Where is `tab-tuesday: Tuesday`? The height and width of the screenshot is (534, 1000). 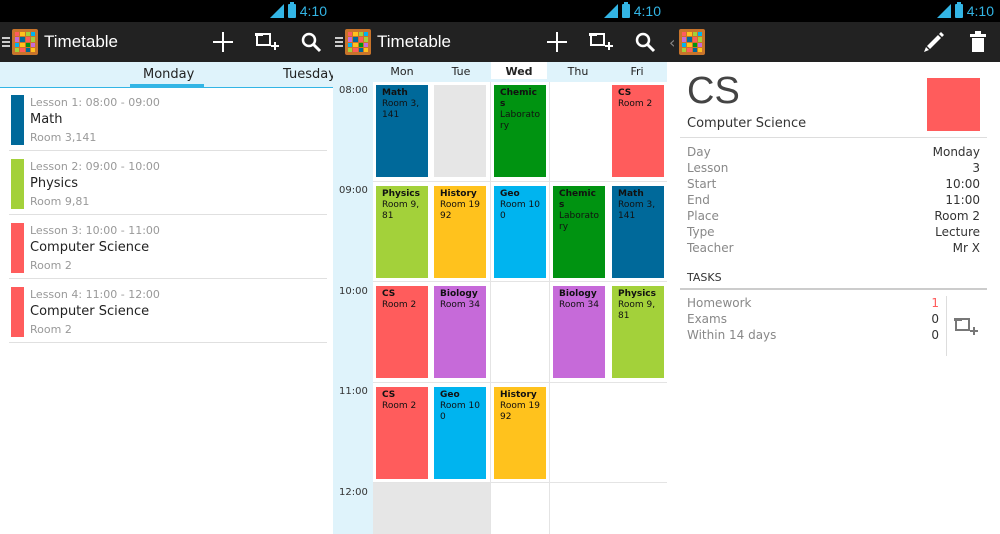 tab-tuesday: Tuesday is located at coordinates (308, 74).